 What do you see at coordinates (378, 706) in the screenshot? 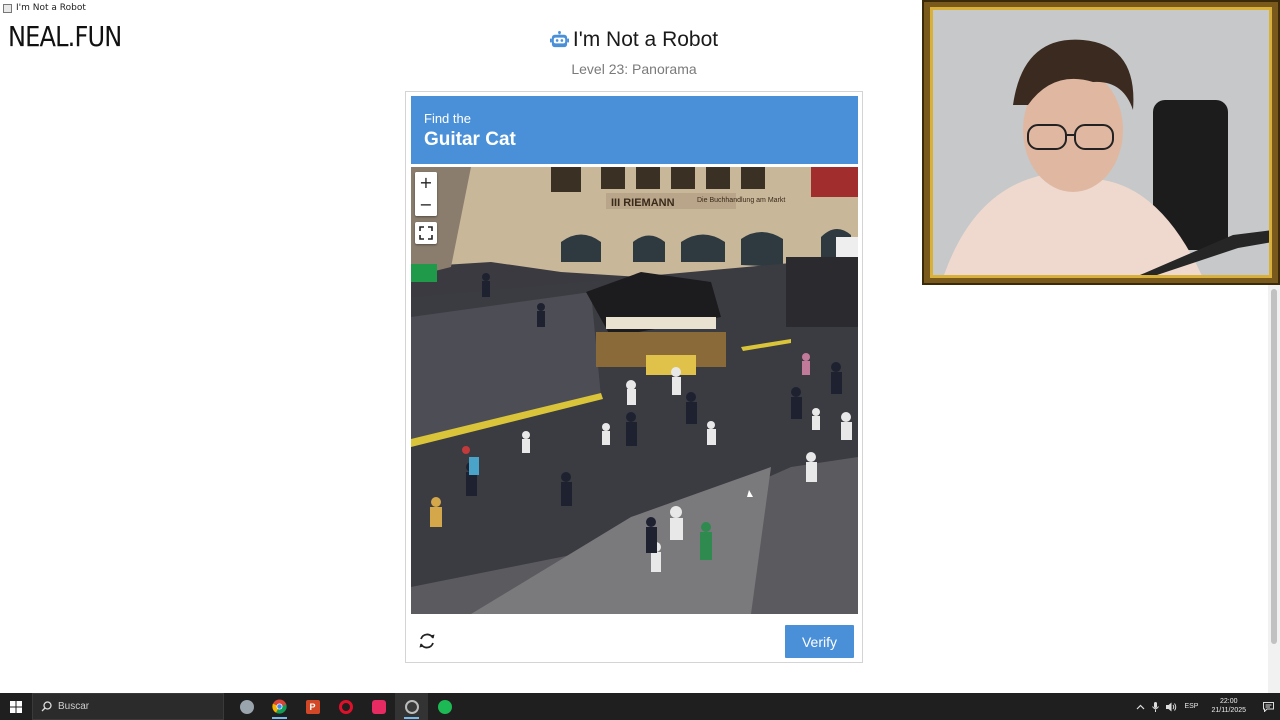
I see `tiktok-icon` at bounding box center [378, 706].